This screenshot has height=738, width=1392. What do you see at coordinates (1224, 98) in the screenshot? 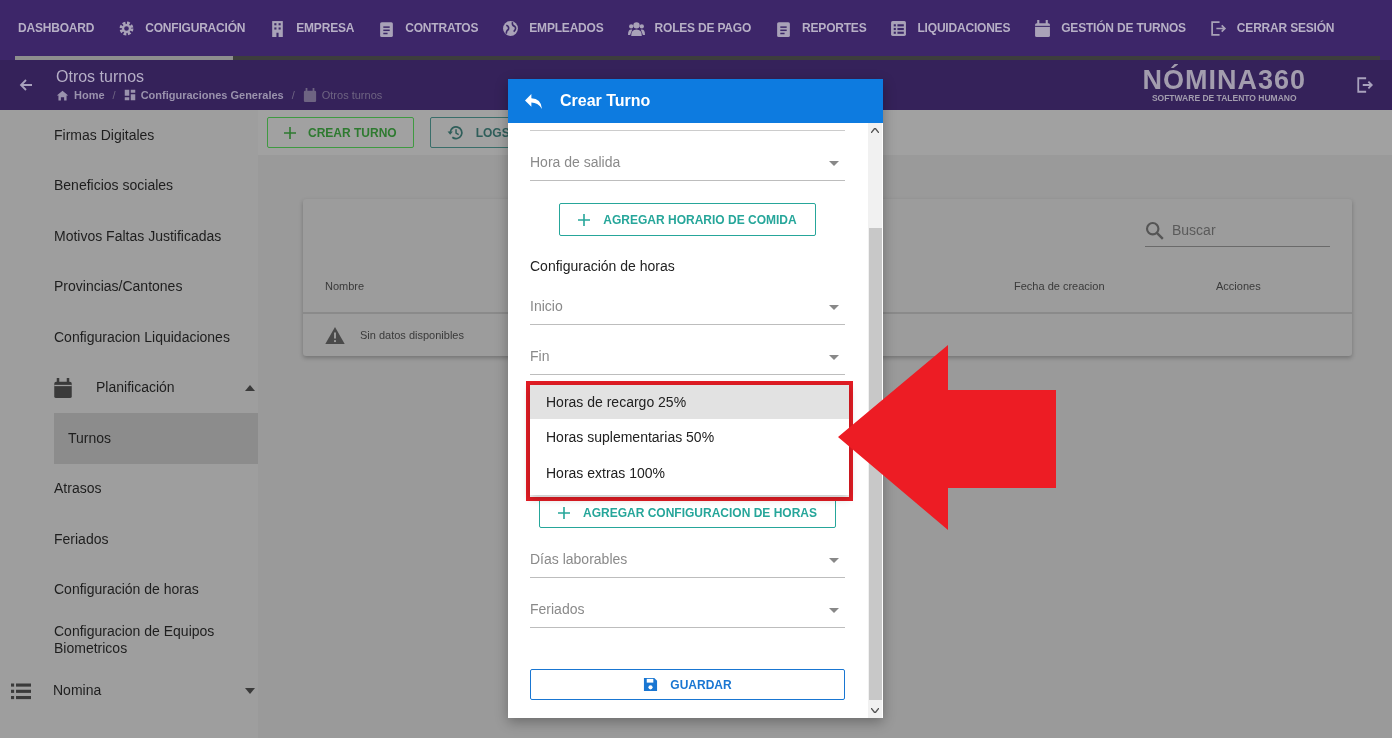
I see `logo-tagline: SOFTWARE DE TALENTO HUMANO` at bounding box center [1224, 98].